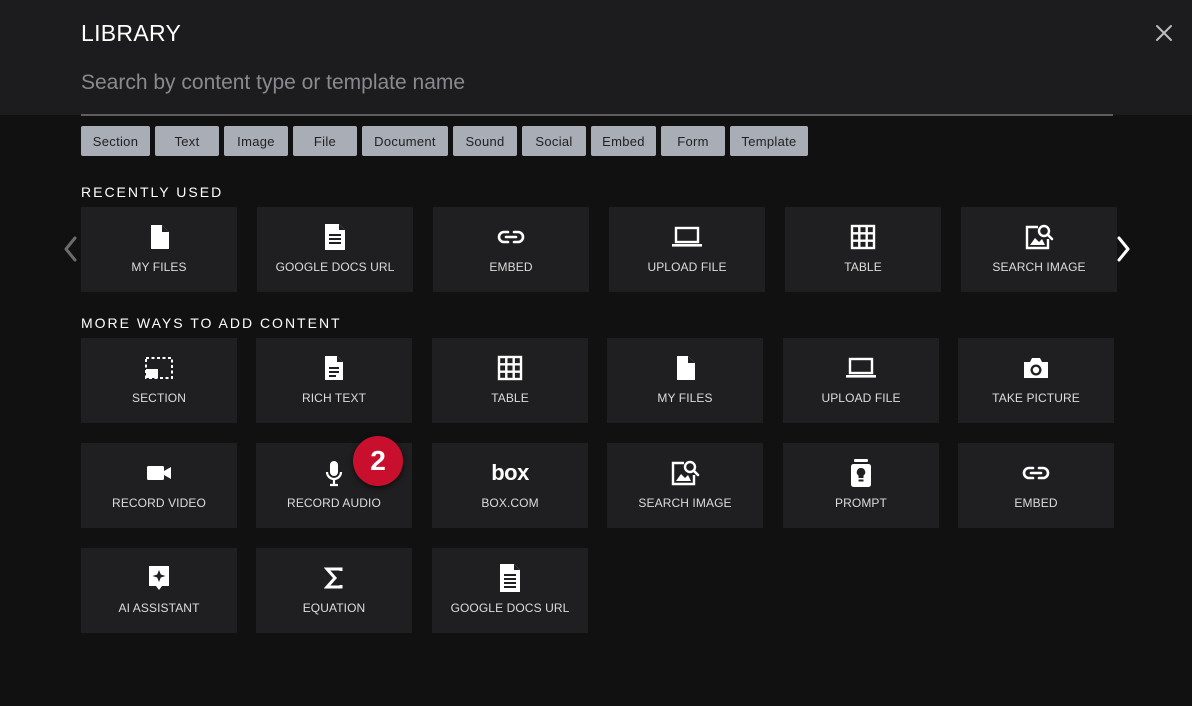 This screenshot has height=706, width=1192. Describe the element at coordinates (152, 192) in the screenshot. I see `recently-used-heading: RECENTLY USED` at that location.